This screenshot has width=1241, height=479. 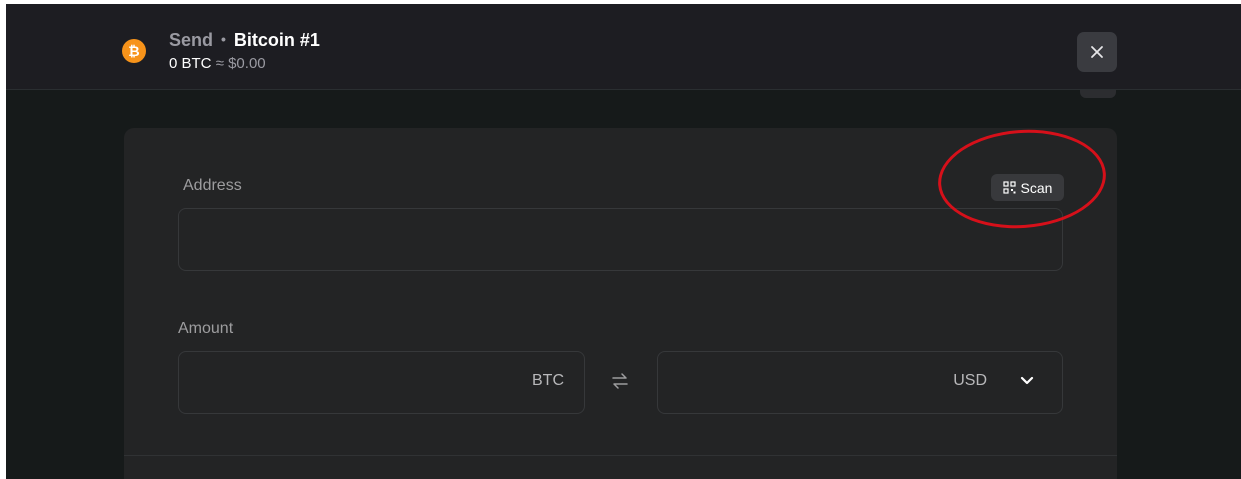 What do you see at coordinates (206, 328) in the screenshot?
I see `amount-label: Amount` at bounding box center [206, 328].